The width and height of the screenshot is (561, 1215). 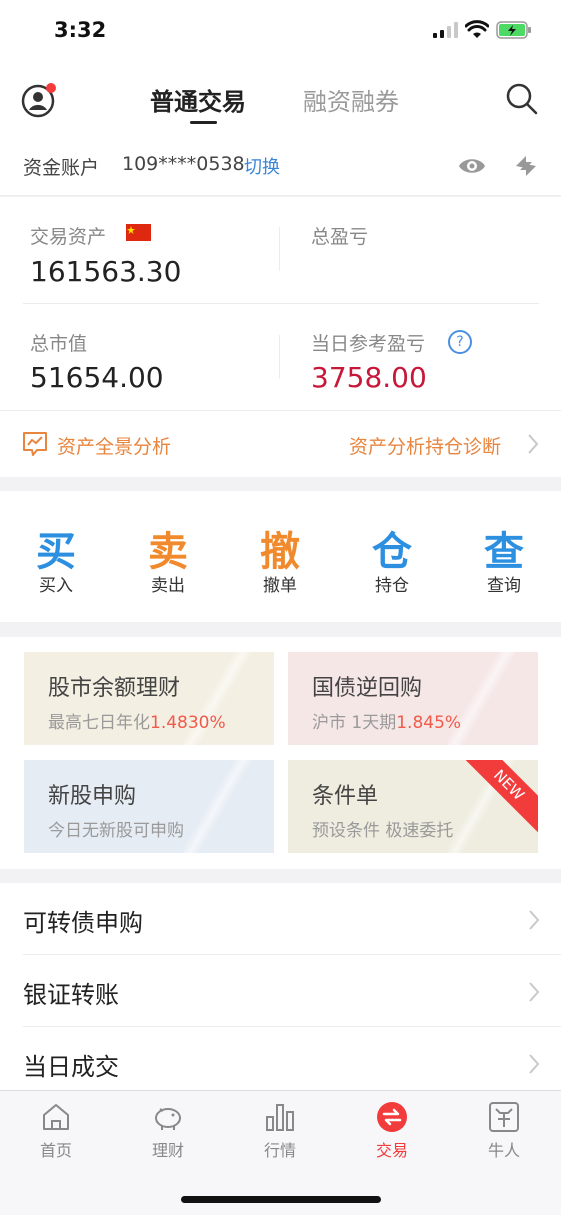 I want to click on list-item: 可转债申购, so click(x=280, y=919).